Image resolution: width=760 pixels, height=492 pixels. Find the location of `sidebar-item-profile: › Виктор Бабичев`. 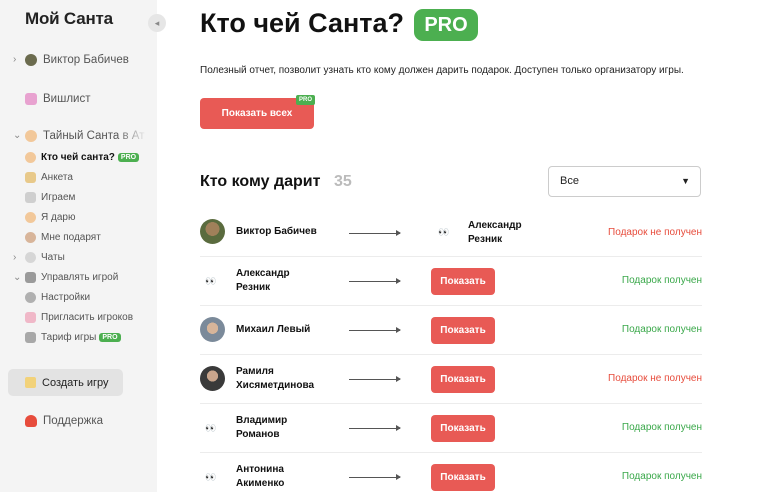

sidebar-item-profile: › Виктор Бабичев is located at coordinates (71, 60).